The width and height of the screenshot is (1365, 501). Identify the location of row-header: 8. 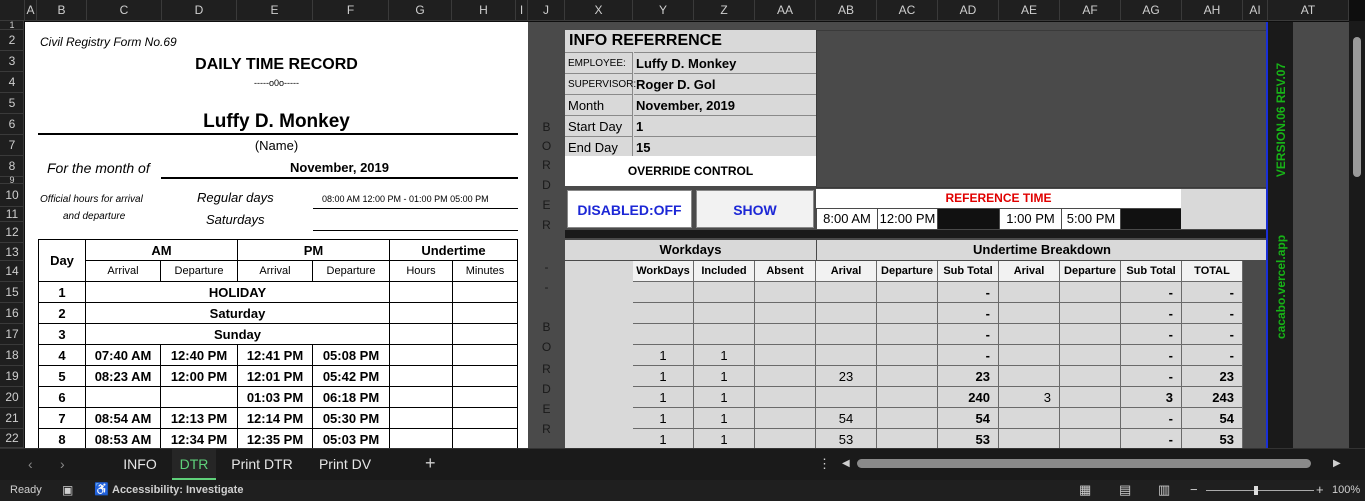
(12, 166).